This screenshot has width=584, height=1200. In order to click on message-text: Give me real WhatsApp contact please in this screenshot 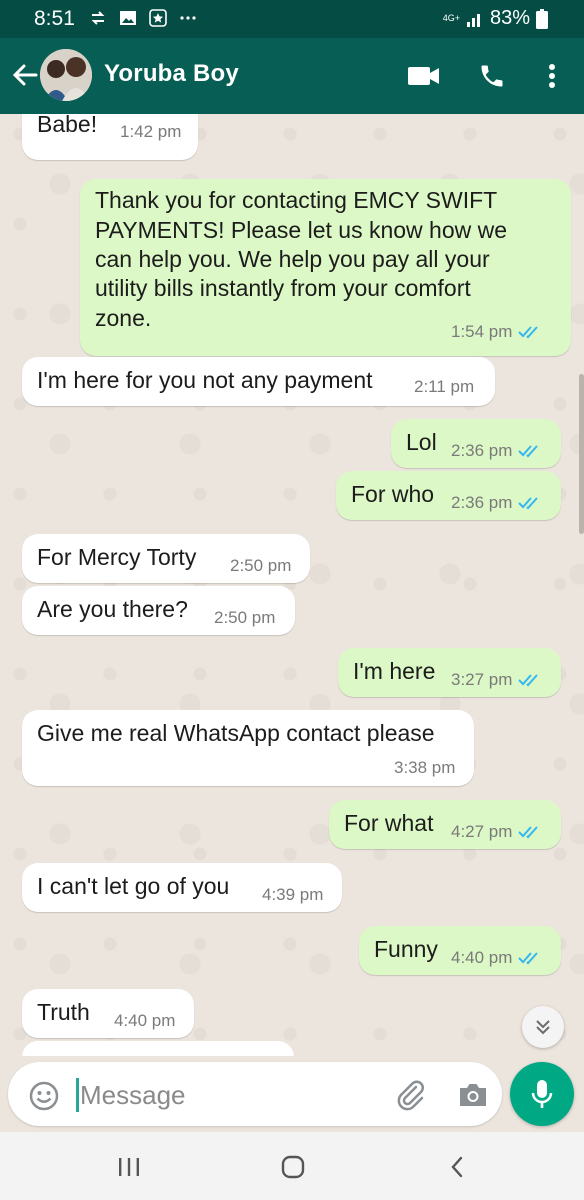, I will do `click(236, 733)`.